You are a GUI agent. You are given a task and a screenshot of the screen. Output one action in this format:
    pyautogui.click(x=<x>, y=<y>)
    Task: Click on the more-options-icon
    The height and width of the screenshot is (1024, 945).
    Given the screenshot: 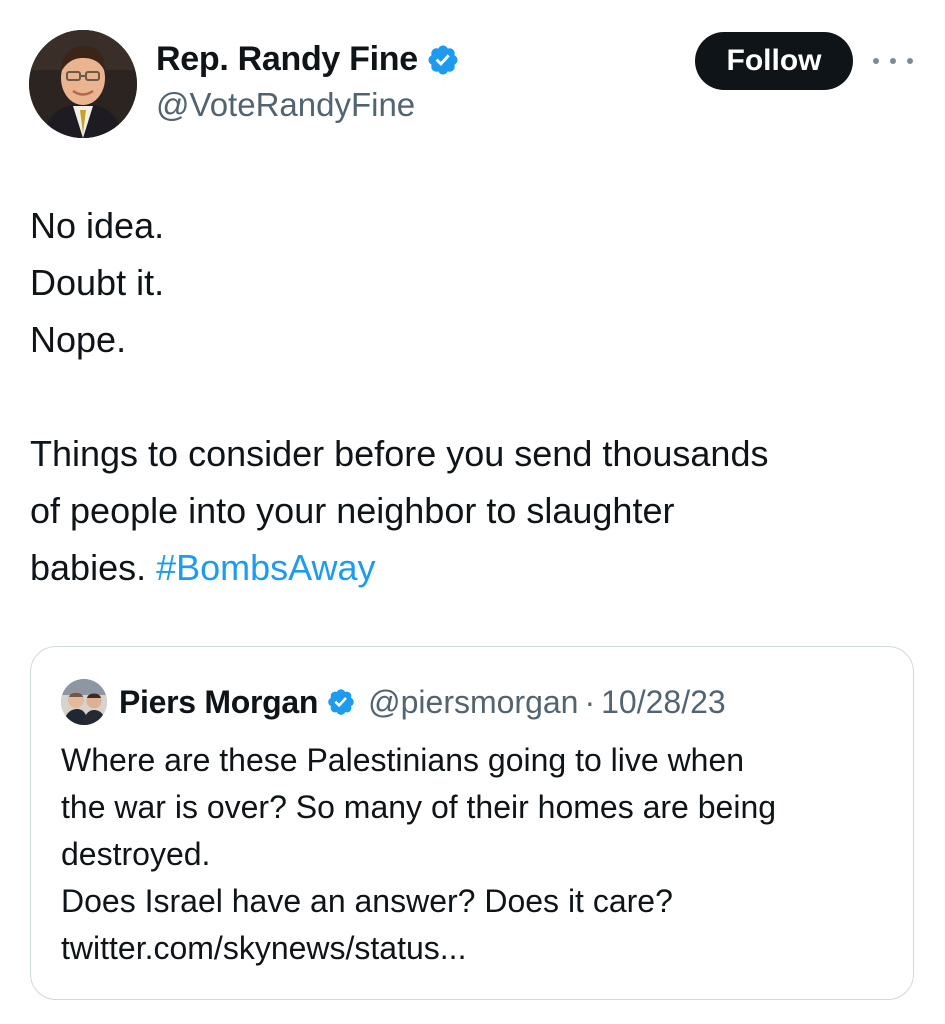 What is the action you would take?
    pyautogui.click(x=893, y=61)
    